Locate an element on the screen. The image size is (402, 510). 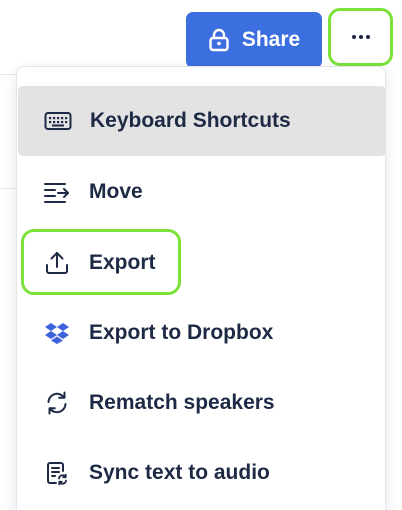
more-horizontal-icon is located at coordinates (360, 37).